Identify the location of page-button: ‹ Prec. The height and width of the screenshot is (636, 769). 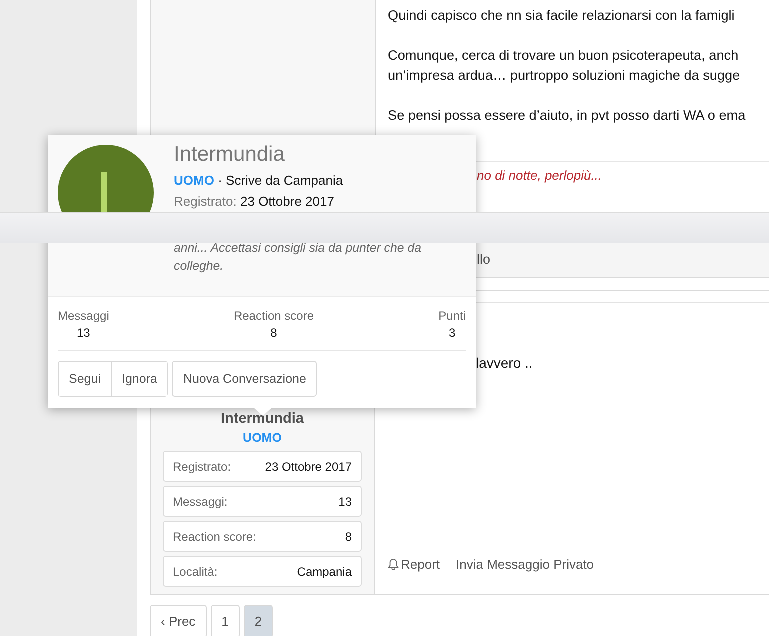
(178, 620).